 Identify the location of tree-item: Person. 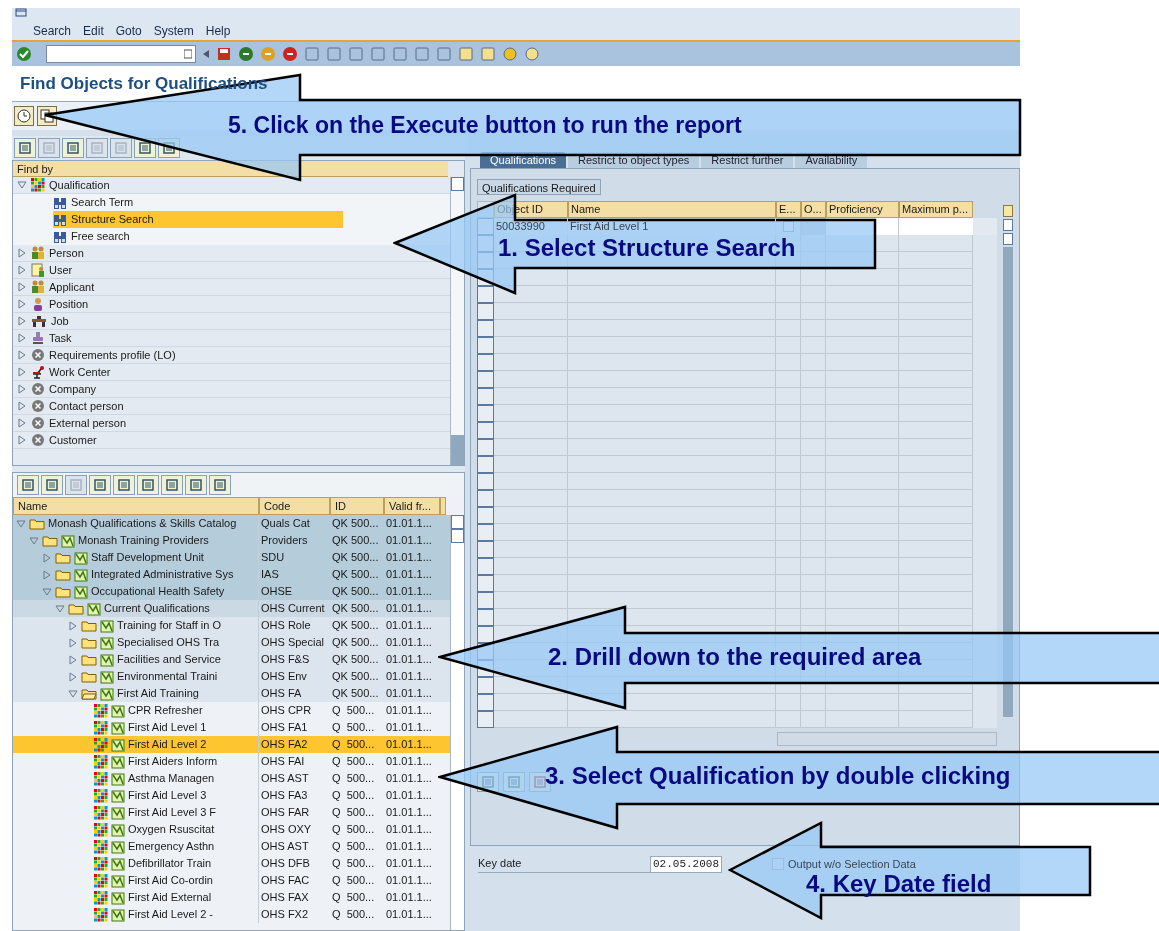
(61, 253).